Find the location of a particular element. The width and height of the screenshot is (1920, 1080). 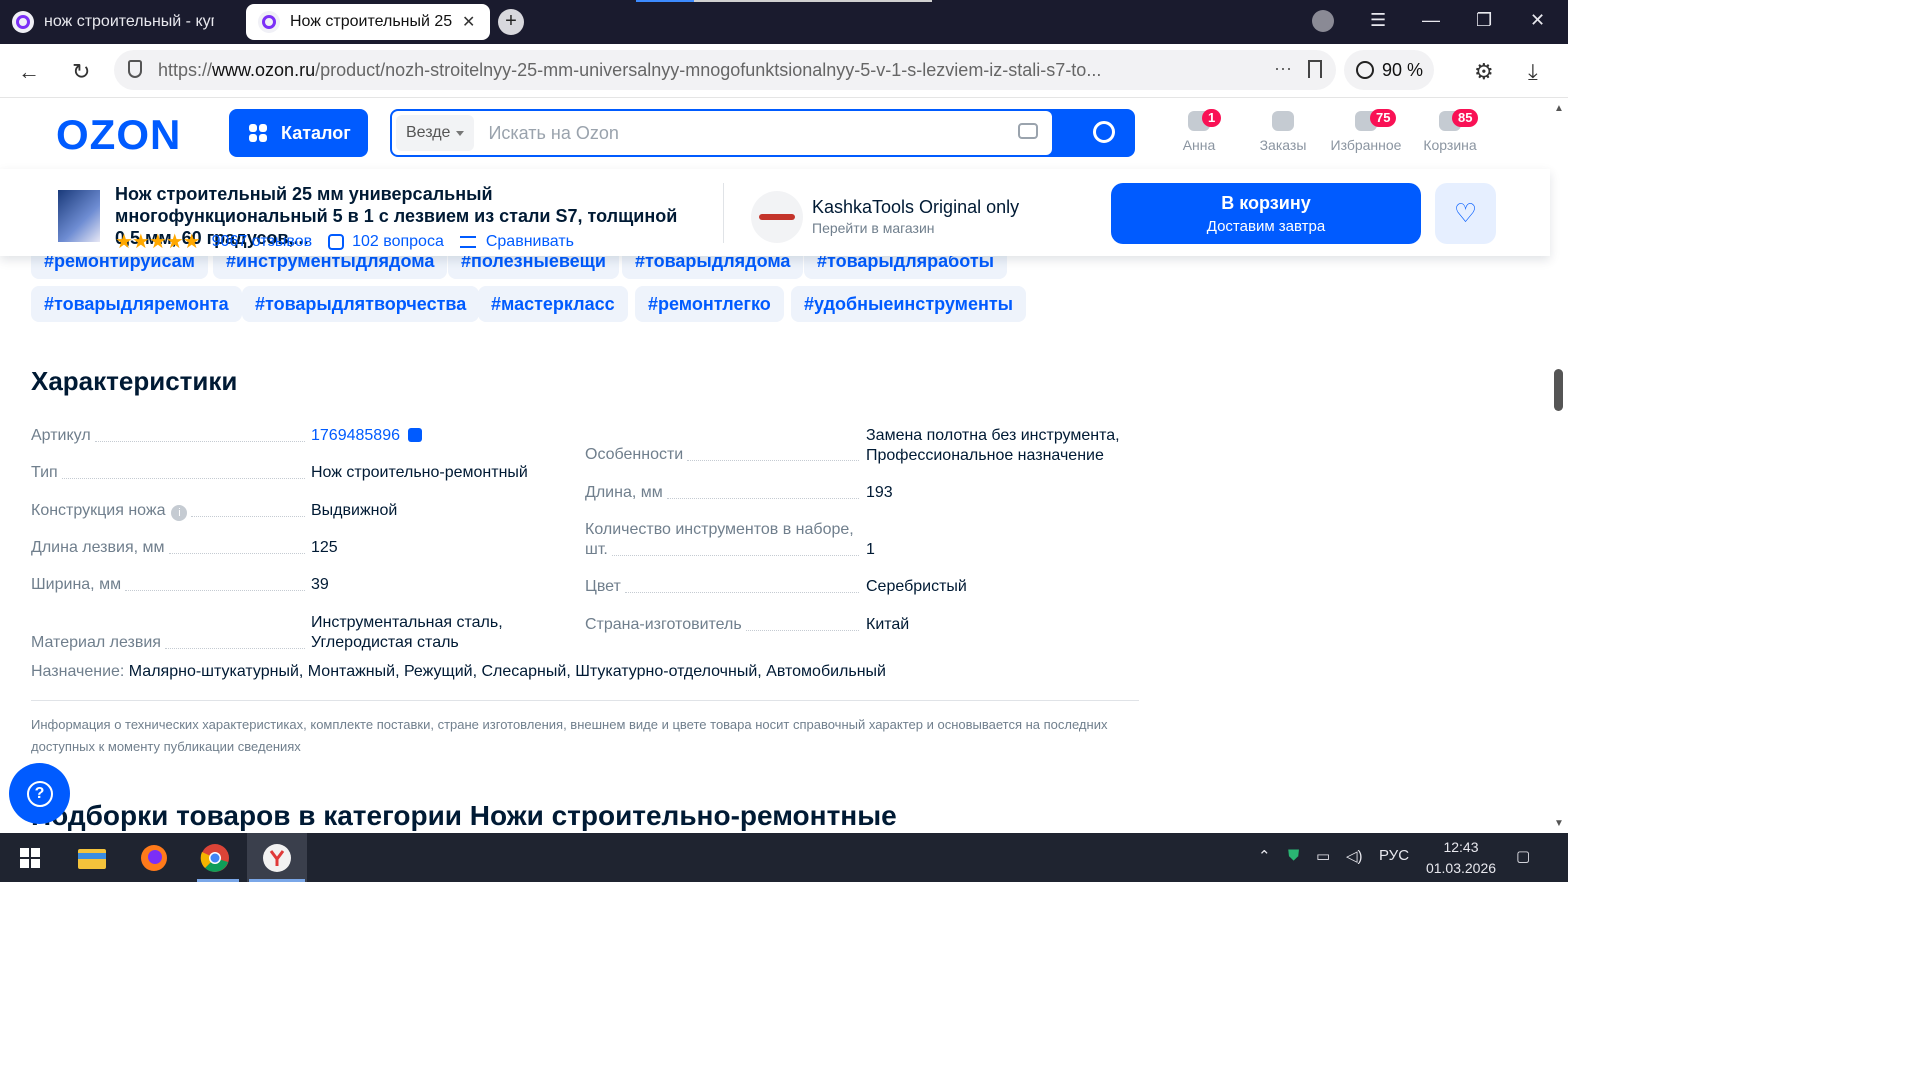

spec-label: Длина лезвия, мм is located at coordinates (170, 548).